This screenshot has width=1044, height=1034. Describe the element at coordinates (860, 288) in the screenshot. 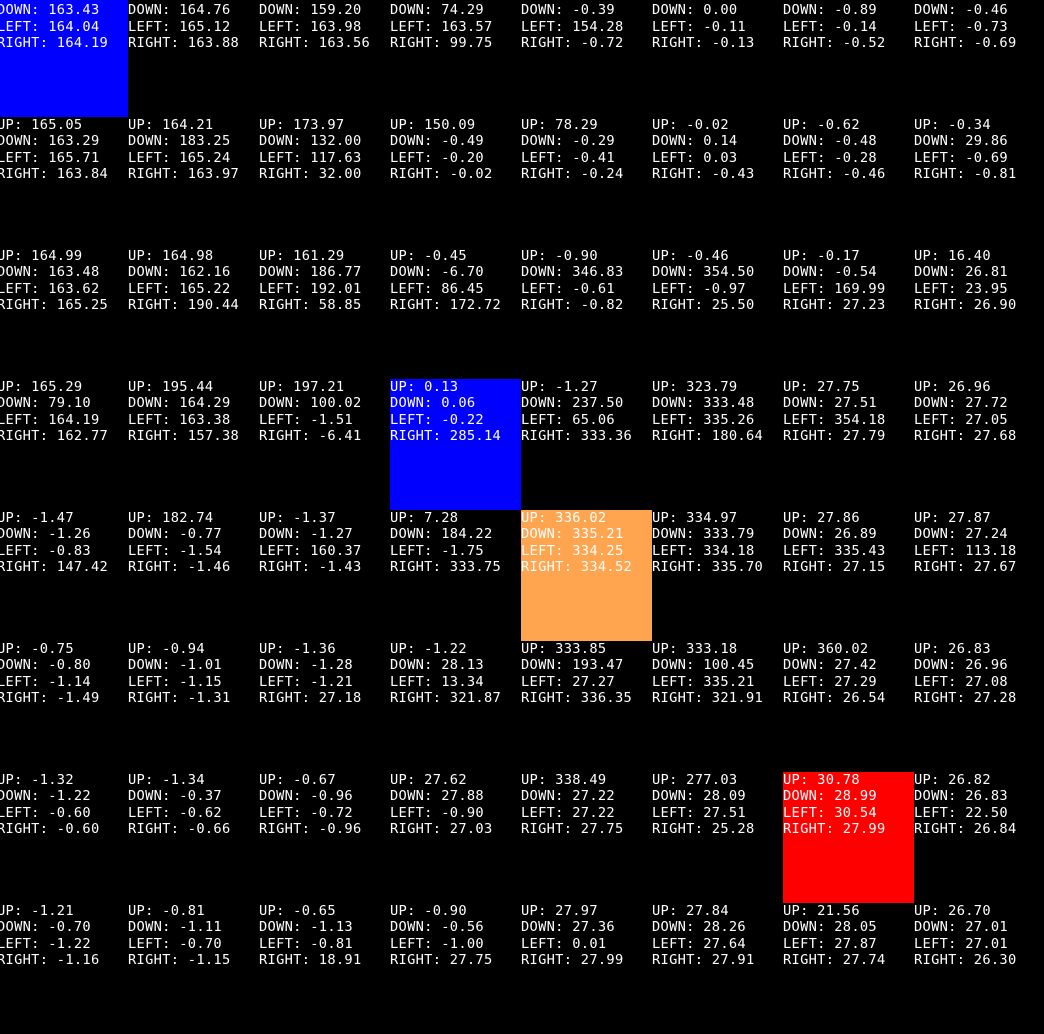

I see `q-value-number: 169.99` at that location.